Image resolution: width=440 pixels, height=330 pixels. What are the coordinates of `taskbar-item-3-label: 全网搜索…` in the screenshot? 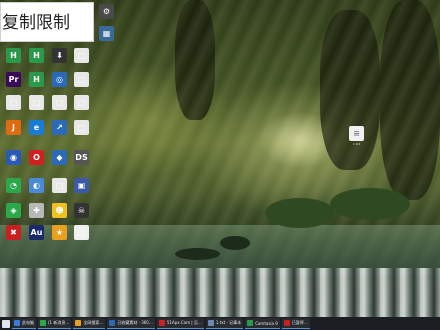 It's located at (93, 322).